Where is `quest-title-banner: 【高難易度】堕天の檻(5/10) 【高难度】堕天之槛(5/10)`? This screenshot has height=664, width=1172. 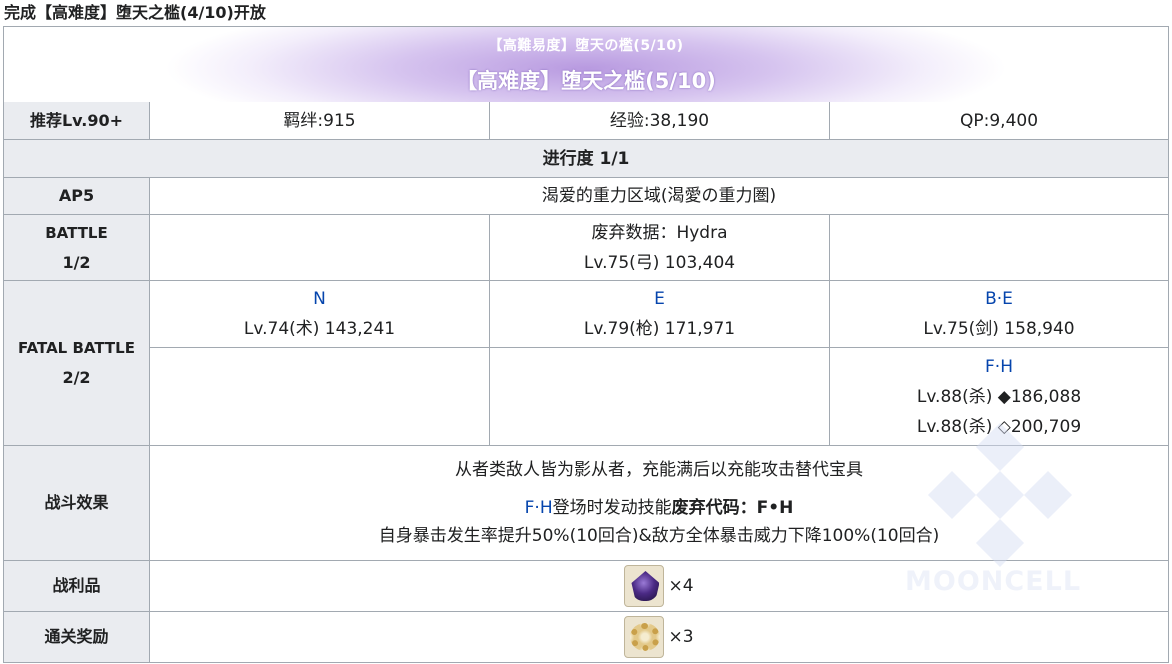 quest-title-banner: 【高難易度】堕天の檻(5/10) 【高难度】堕天之槛(5/10) is located at coordinates (586, 65).